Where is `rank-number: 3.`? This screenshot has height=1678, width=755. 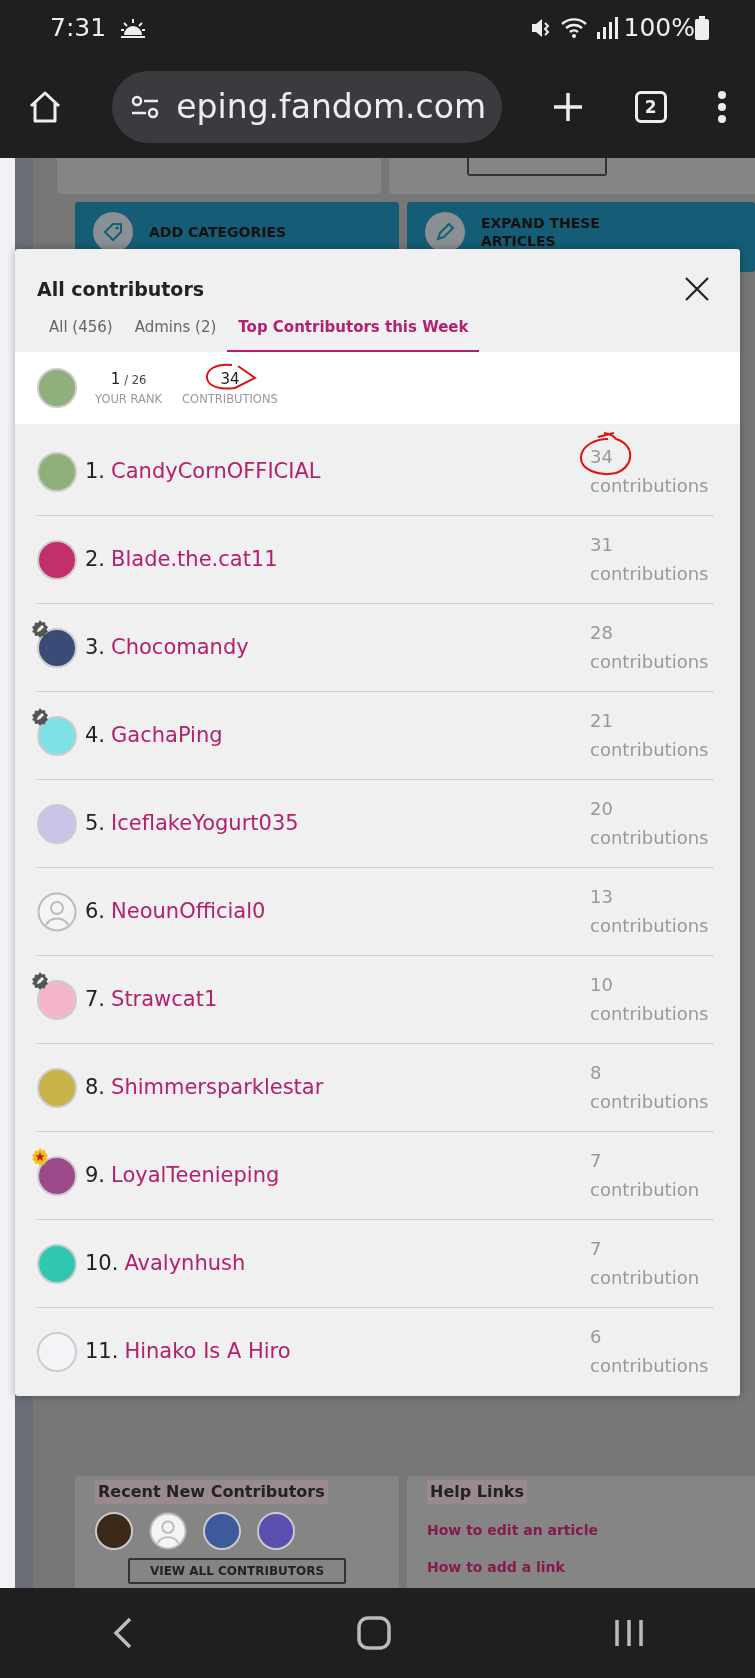
rank-number: 3. is located at coordinates (95, 647).